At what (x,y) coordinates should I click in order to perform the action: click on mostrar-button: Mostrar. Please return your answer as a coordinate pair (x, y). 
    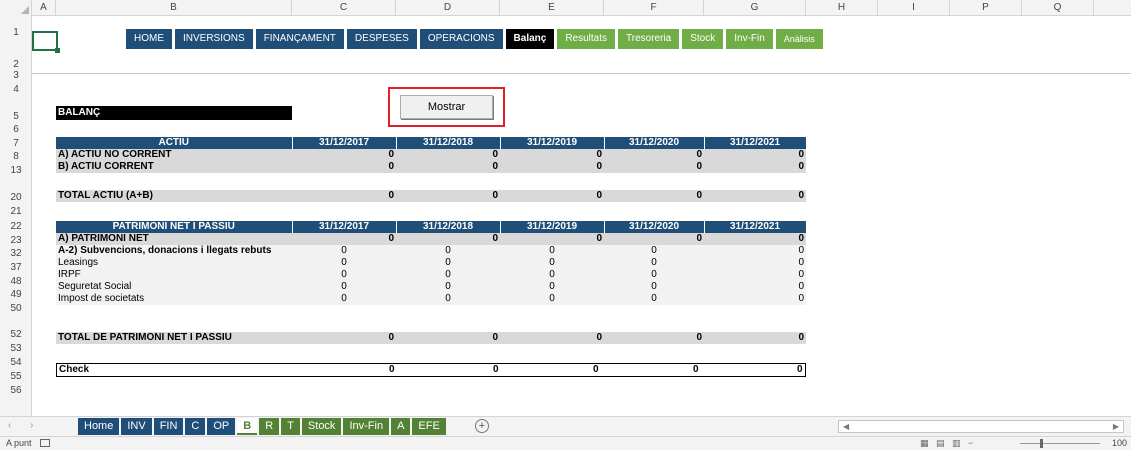
    Looking at the image, I should click on (446, 107).